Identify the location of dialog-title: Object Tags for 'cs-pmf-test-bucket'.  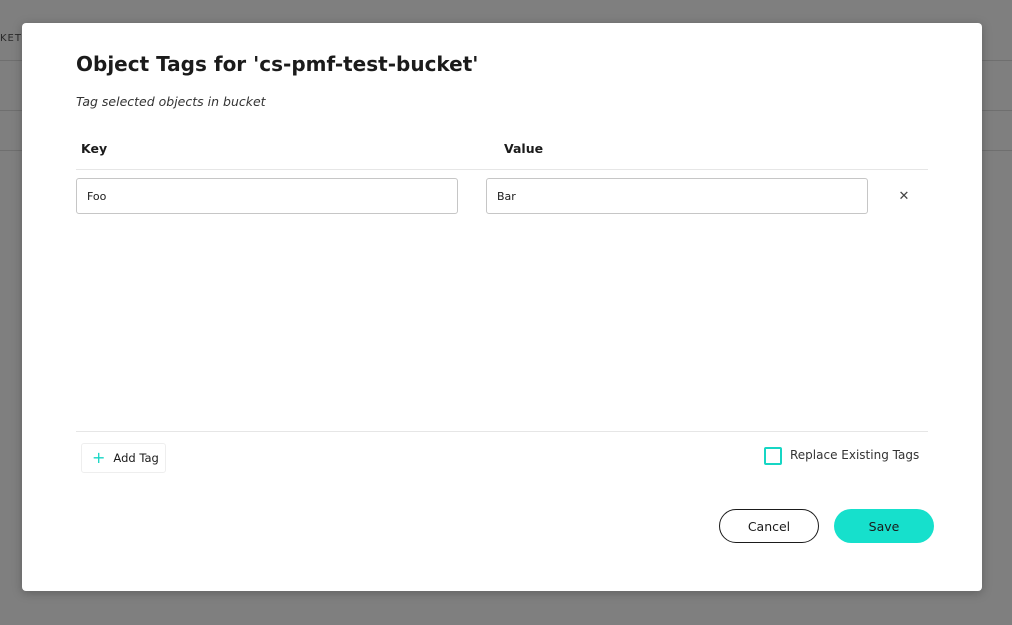
(277, 64).